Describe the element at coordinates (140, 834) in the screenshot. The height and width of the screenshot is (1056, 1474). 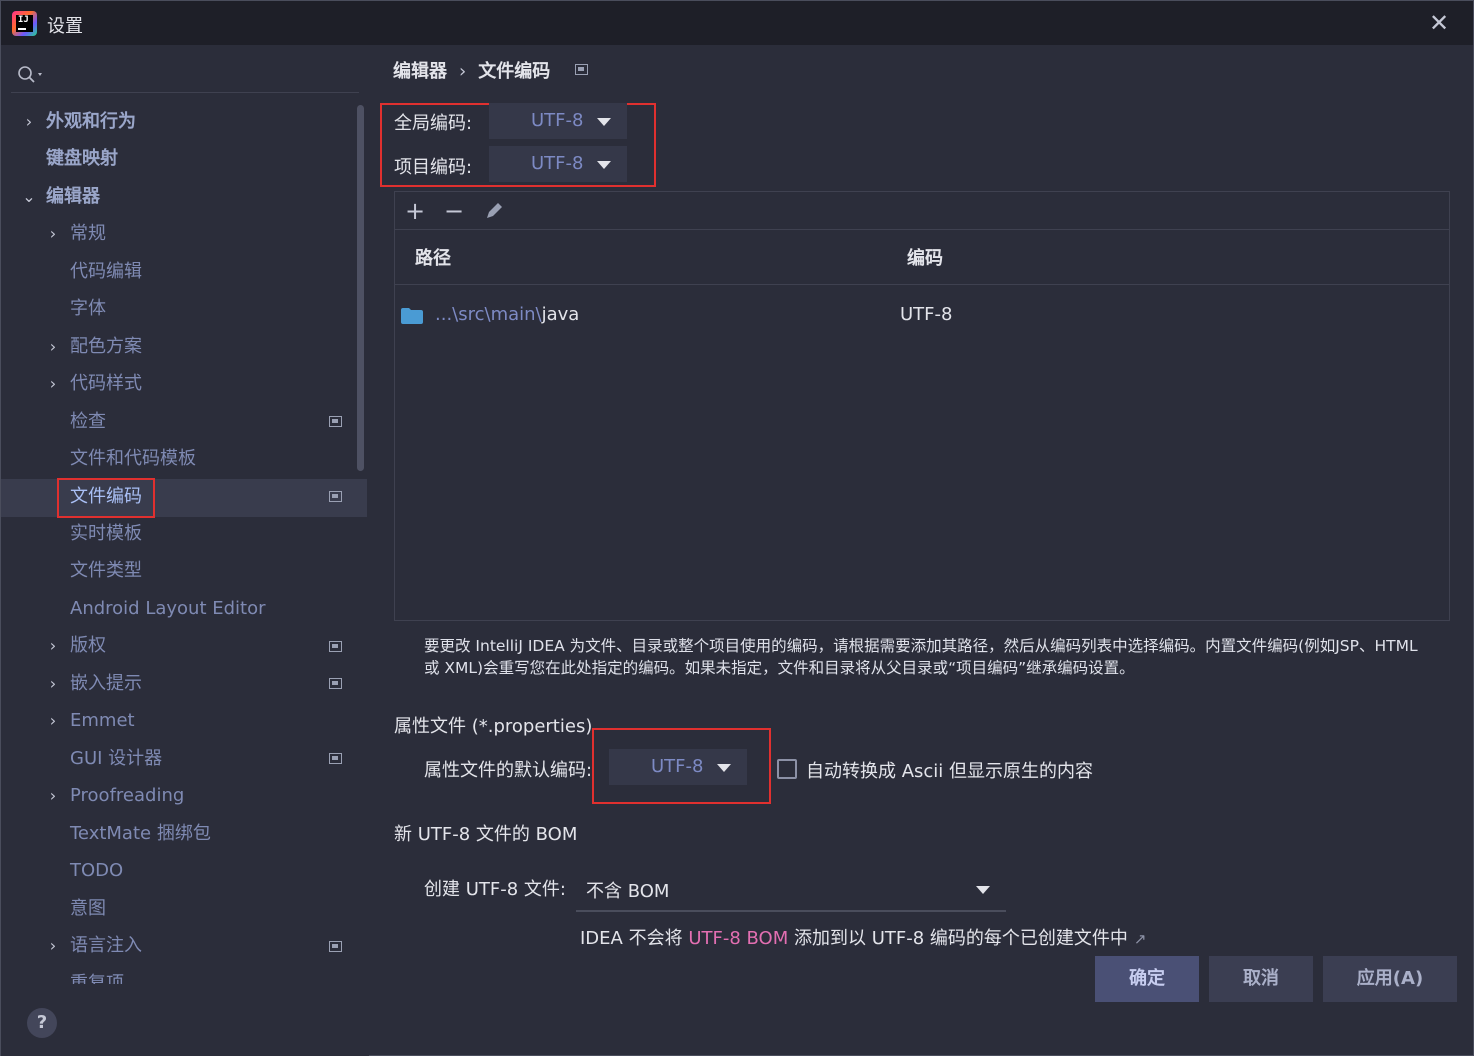
I see `sidebar-item-textmate-bundles: TextMate 捆绑包` at that location.